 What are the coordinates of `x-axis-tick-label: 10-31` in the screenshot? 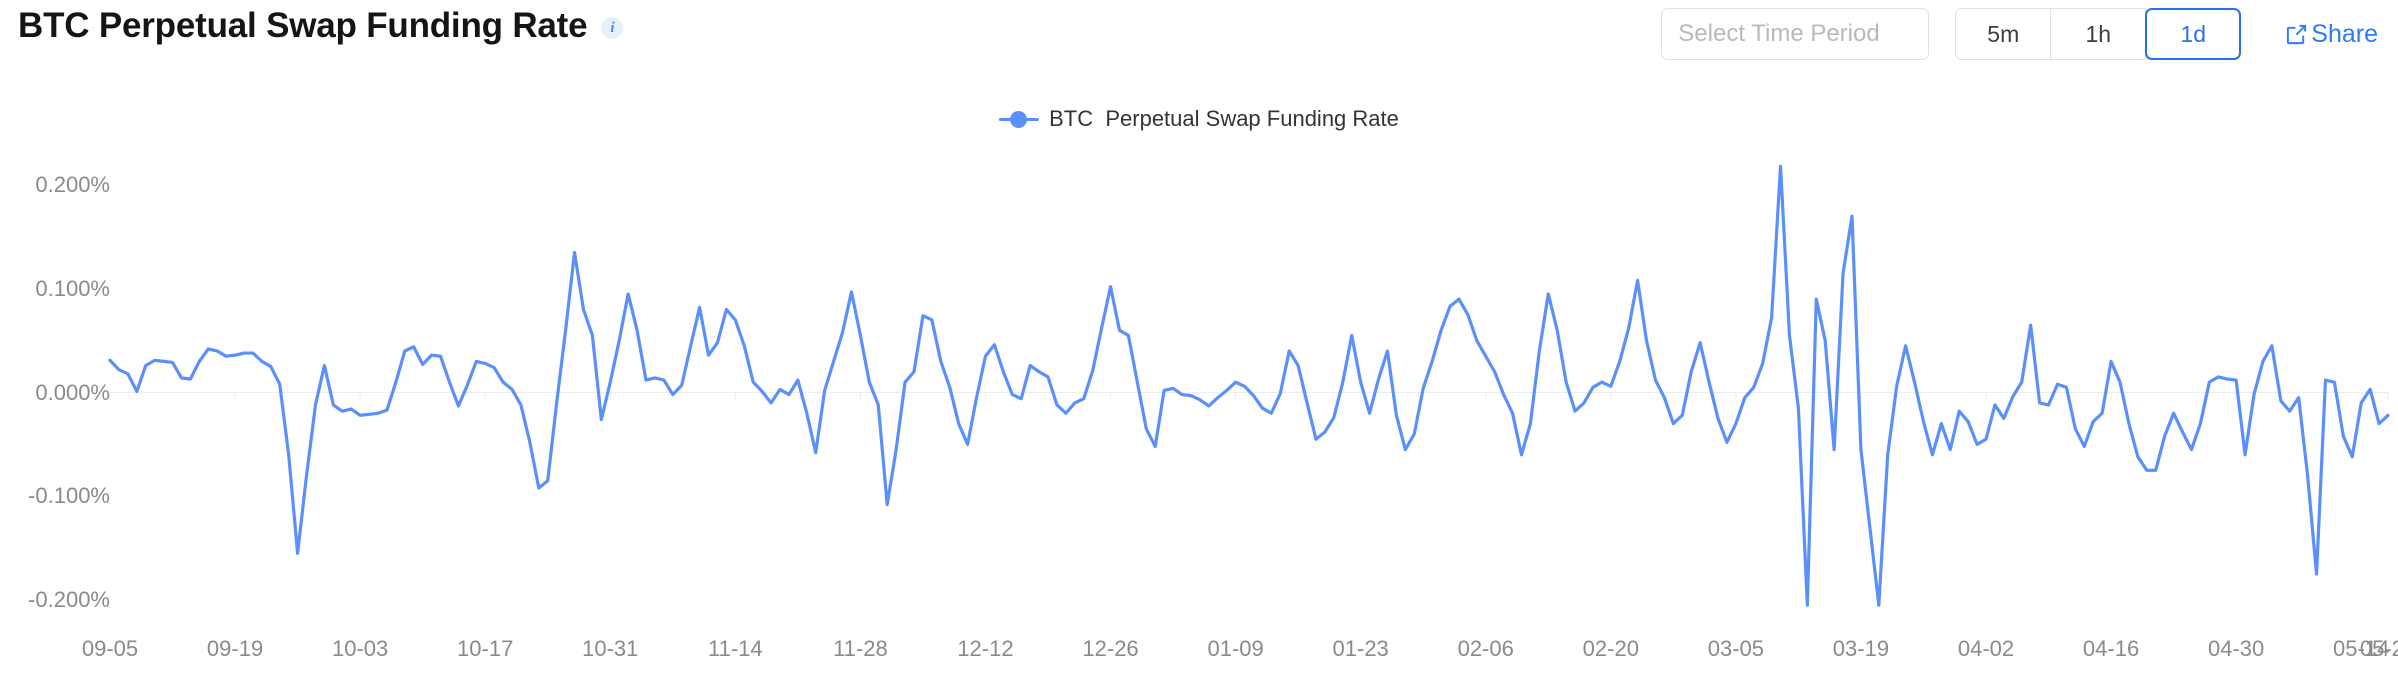 It's located at (610, 648).